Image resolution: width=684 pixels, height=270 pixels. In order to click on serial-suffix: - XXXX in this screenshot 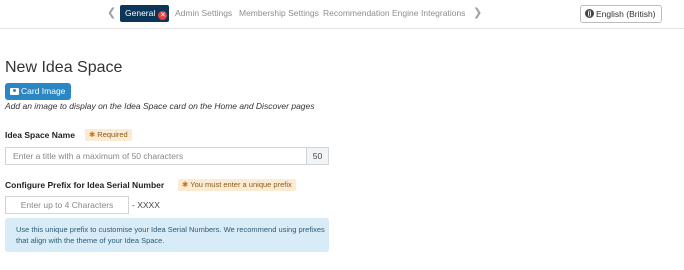, I will do `click(146, 205)`.